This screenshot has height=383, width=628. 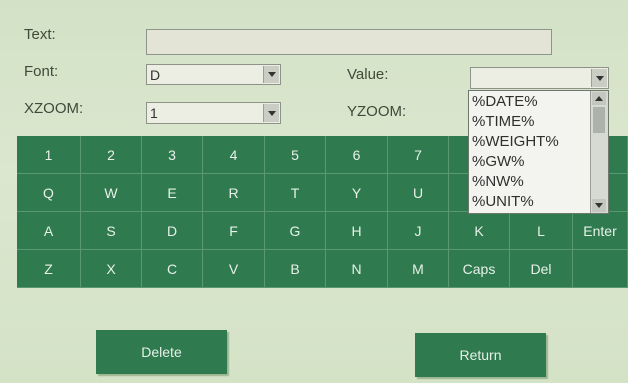 I want to click on key-q: Q, so click(x=49, y=193).